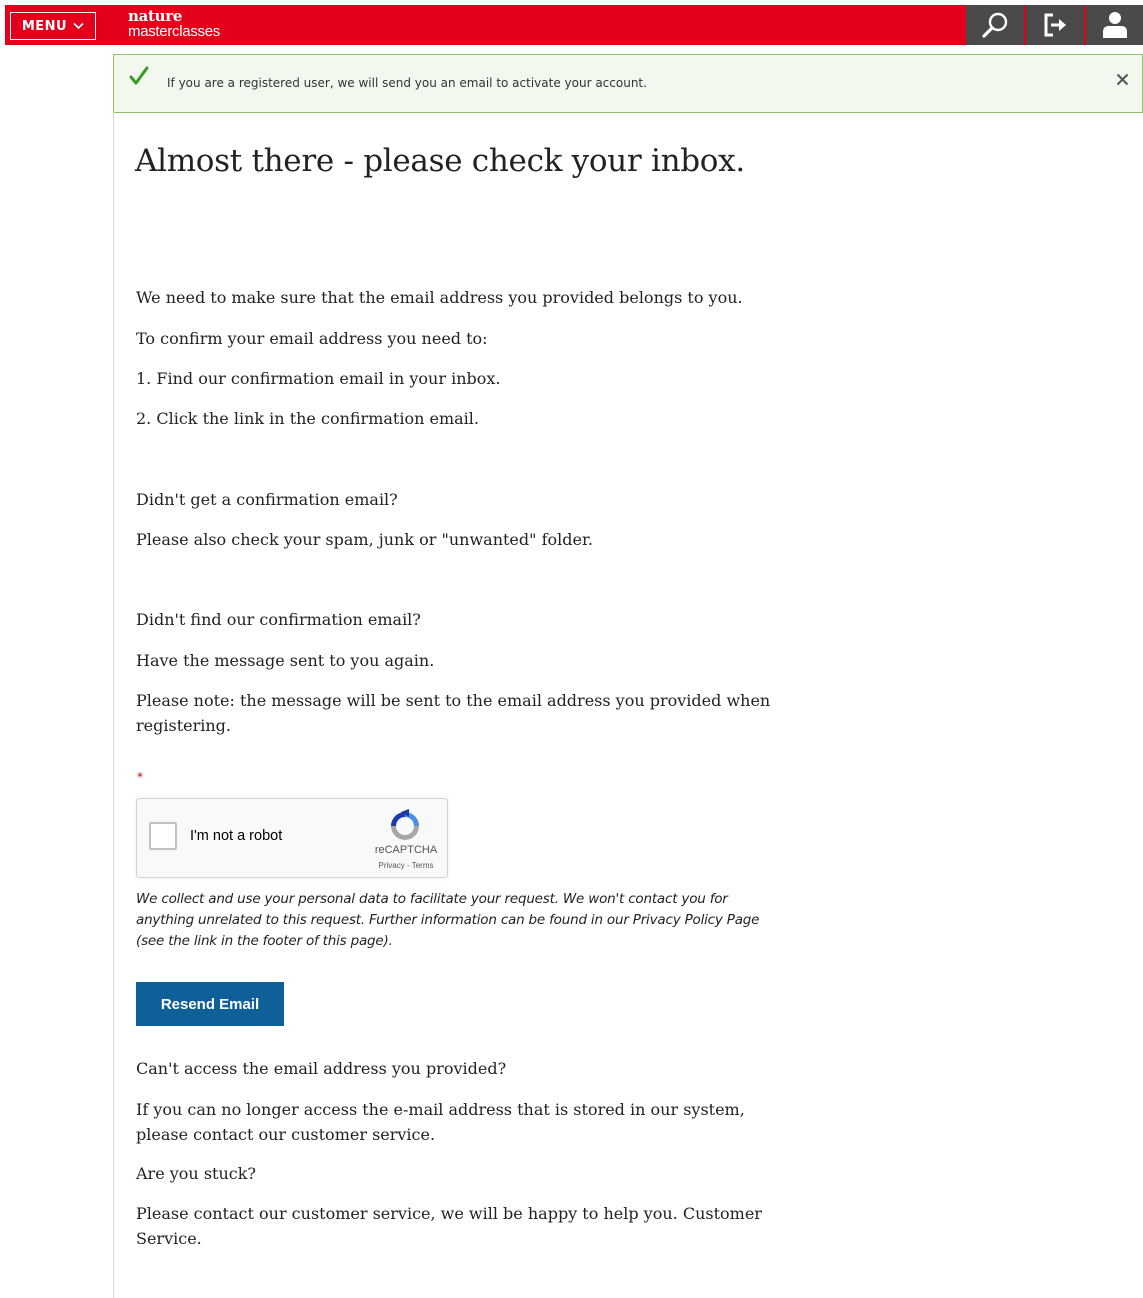  I want to click on site-logo: nature masterclasses, so click(174, 23).